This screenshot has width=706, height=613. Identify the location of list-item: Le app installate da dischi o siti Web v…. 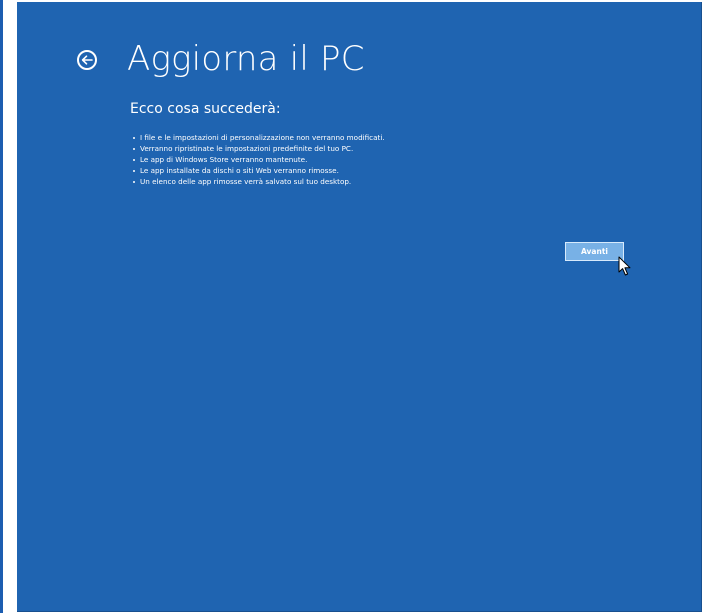
(257, 170).